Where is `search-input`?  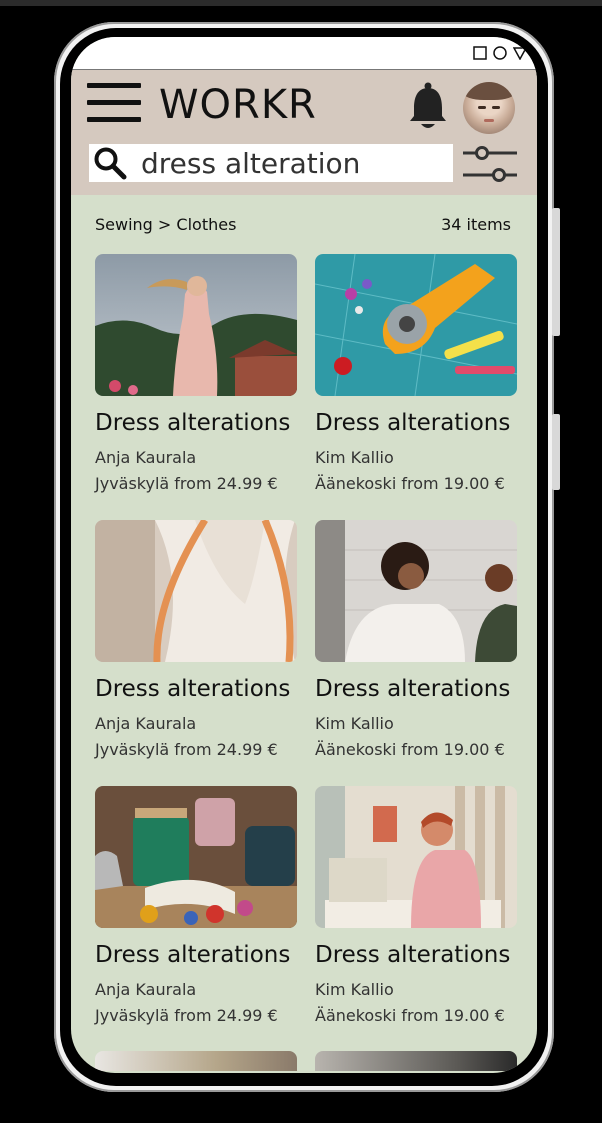 search-input is located at coordinates (315, 163).